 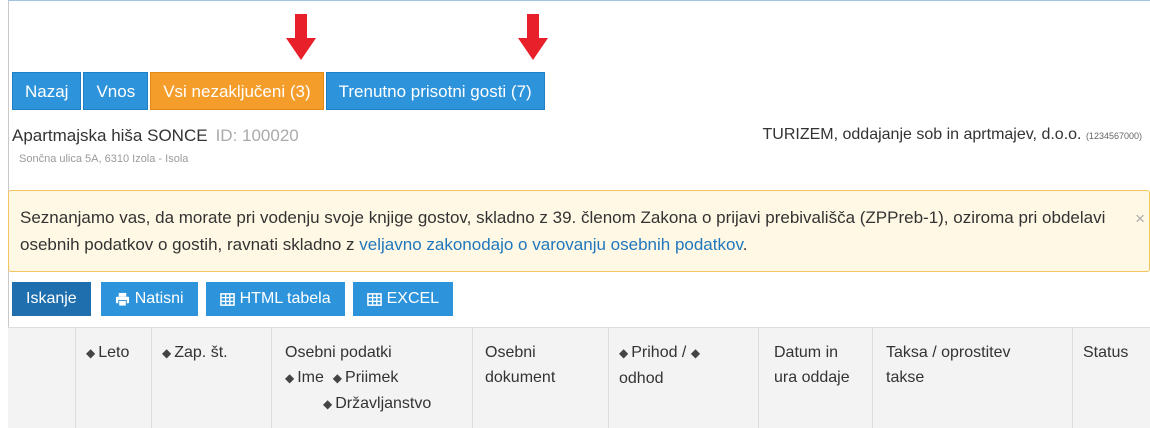 I want to click on excel-button-label: EXCEL, so click(x=413, y=298).